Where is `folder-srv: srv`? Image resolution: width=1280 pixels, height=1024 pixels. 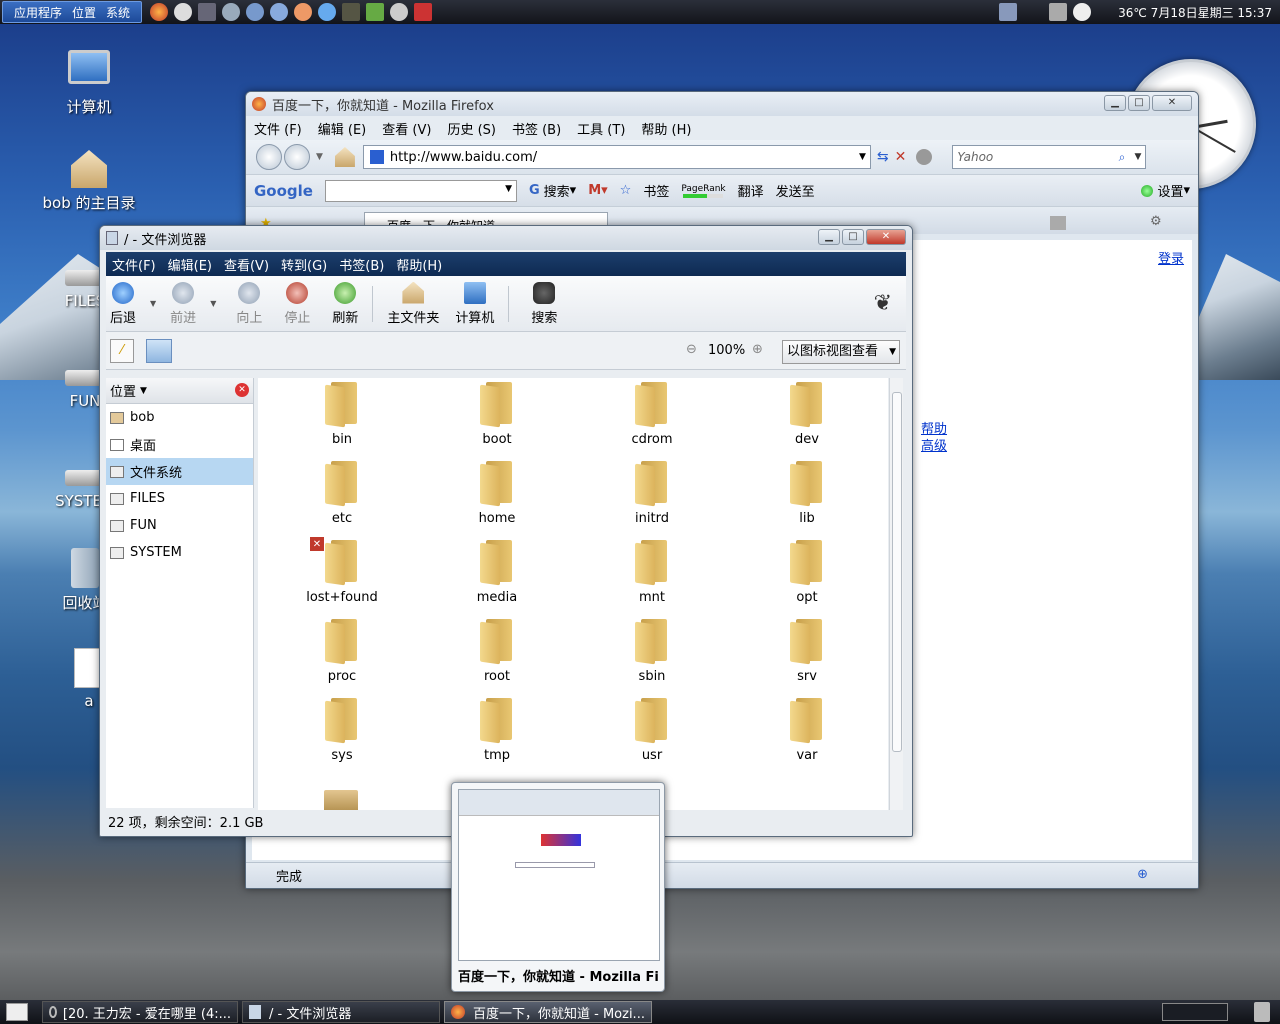 folder-srv: srv is located at coordinates (807, 651).